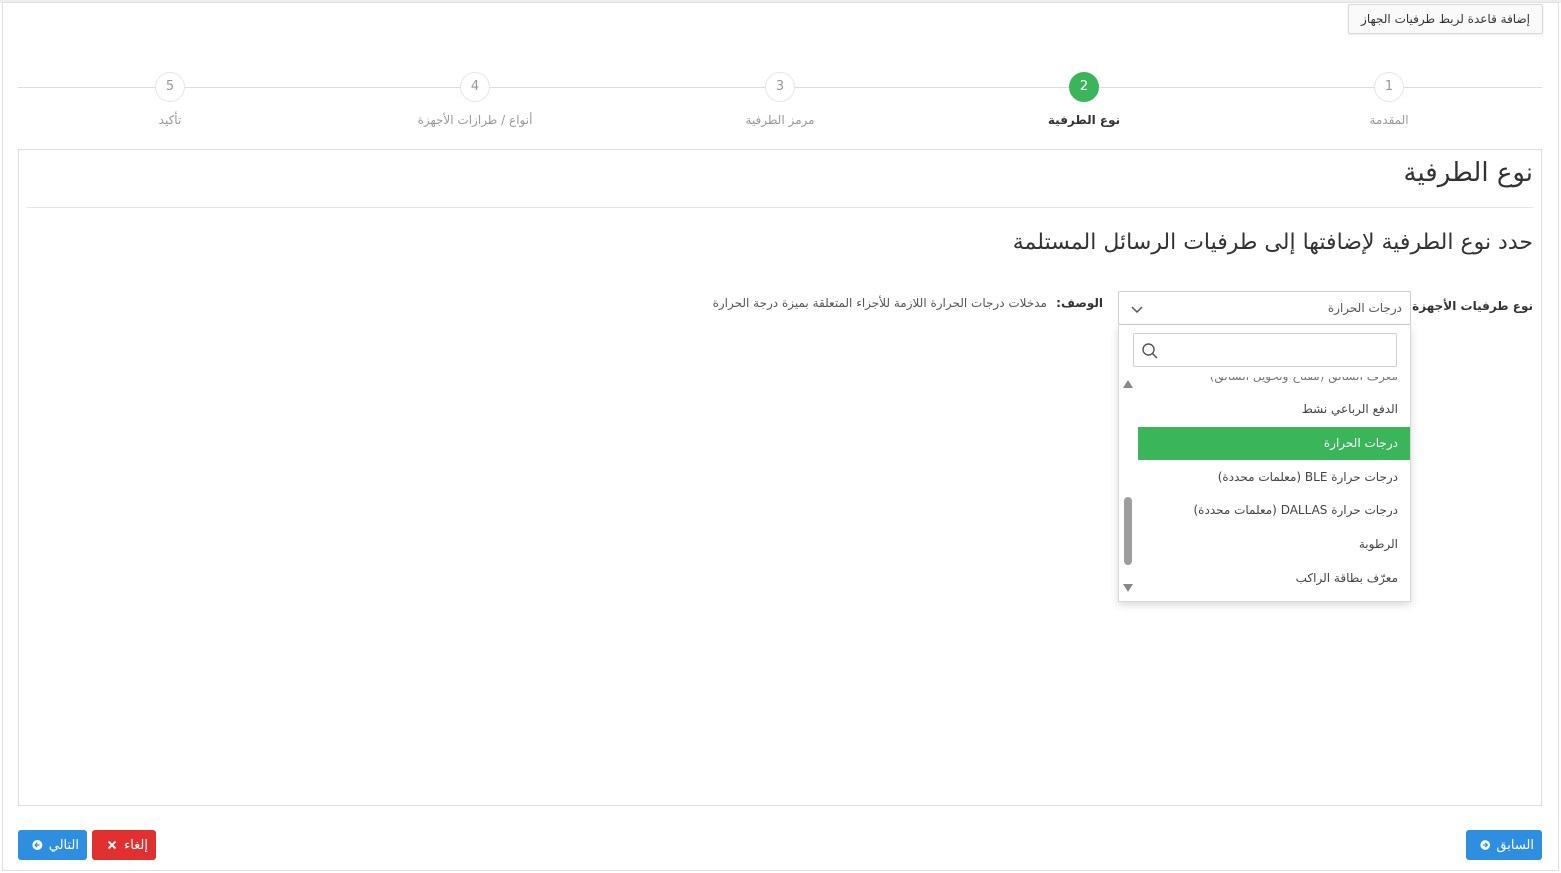 The width and height of the screenshot is (1561, 873). Describe the element at coordinates (780, 87) in the screenshot. I see `step-number: 3` at that location.